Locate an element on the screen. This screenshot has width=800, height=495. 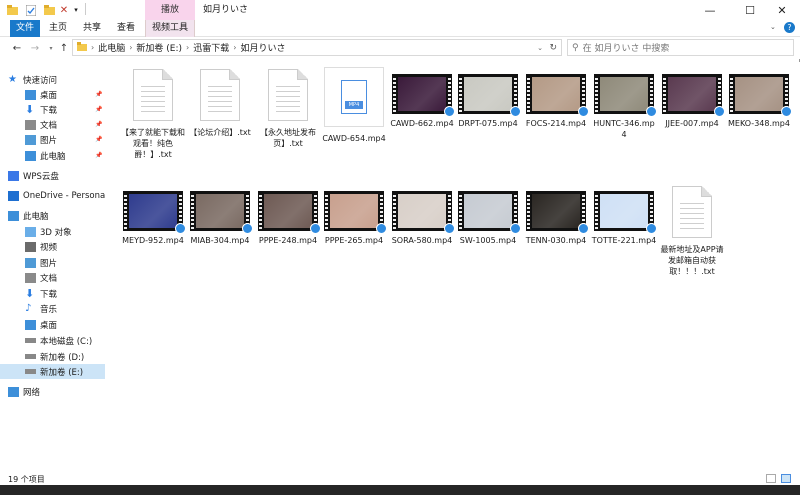
file-item: TOTTE-221.mp4 is located at coordinates (624, 215).